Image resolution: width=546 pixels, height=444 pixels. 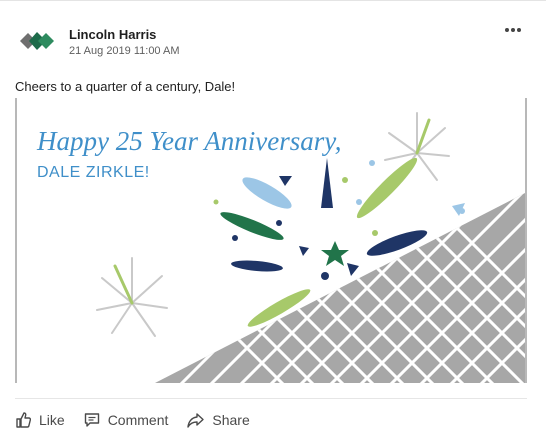 I want to click on share-label: Share, so click(x=231, y=420).